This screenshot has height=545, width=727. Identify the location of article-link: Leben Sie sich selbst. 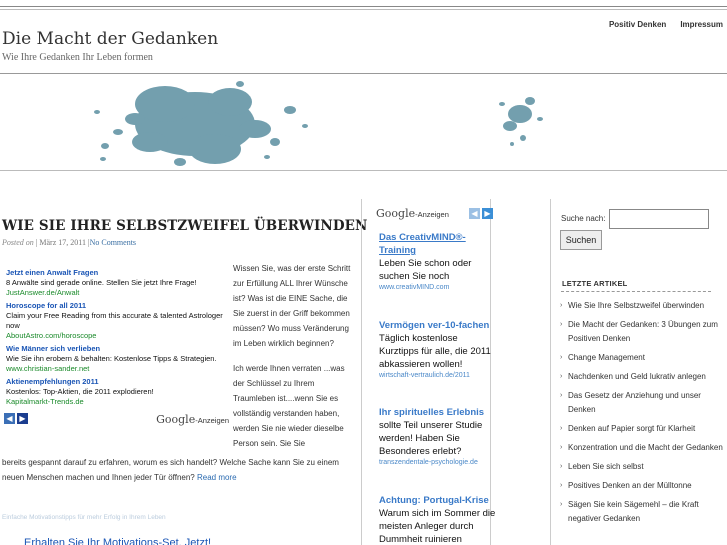
(606, 467).